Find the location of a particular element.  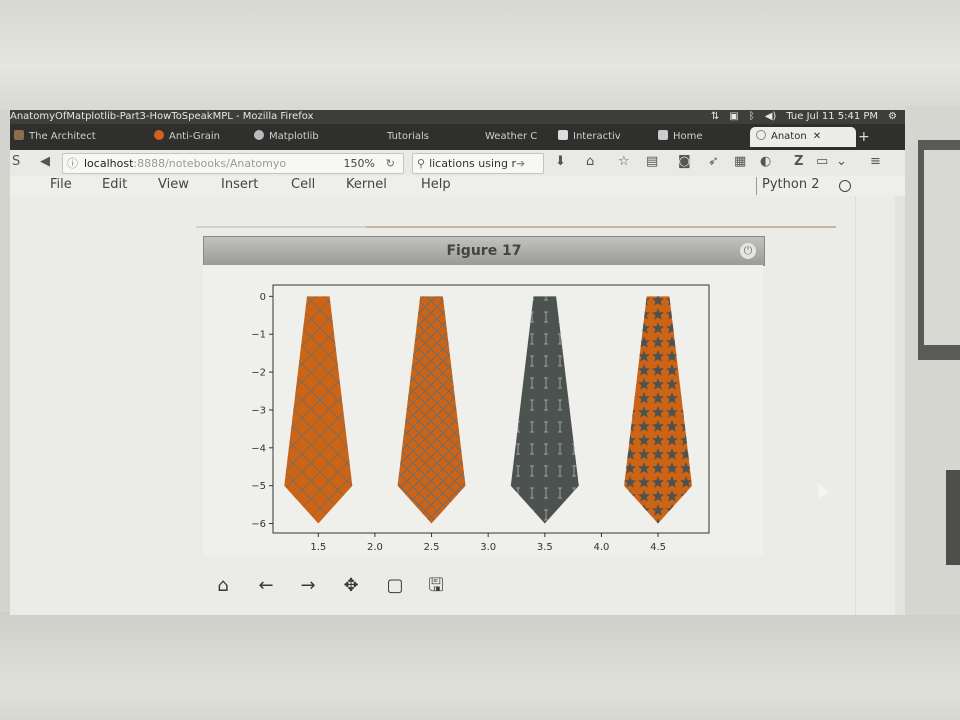

tab-weather: Weather C is located at coordinates (512, 137).